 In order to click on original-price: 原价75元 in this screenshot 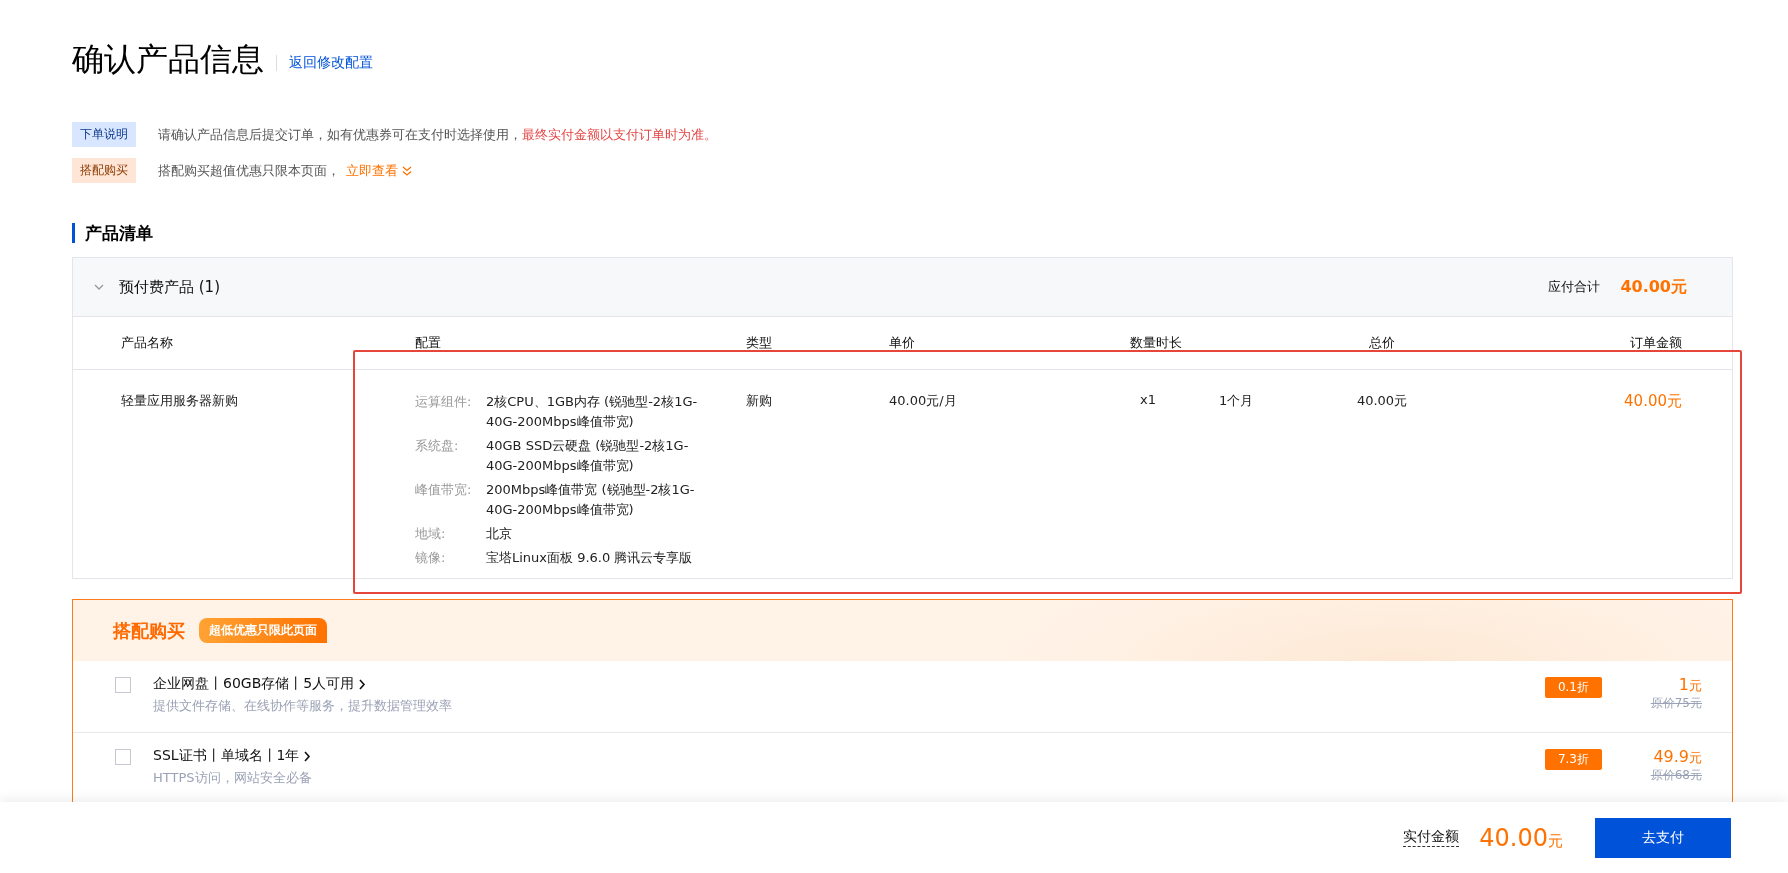, I will do `click(1676, 703)`.